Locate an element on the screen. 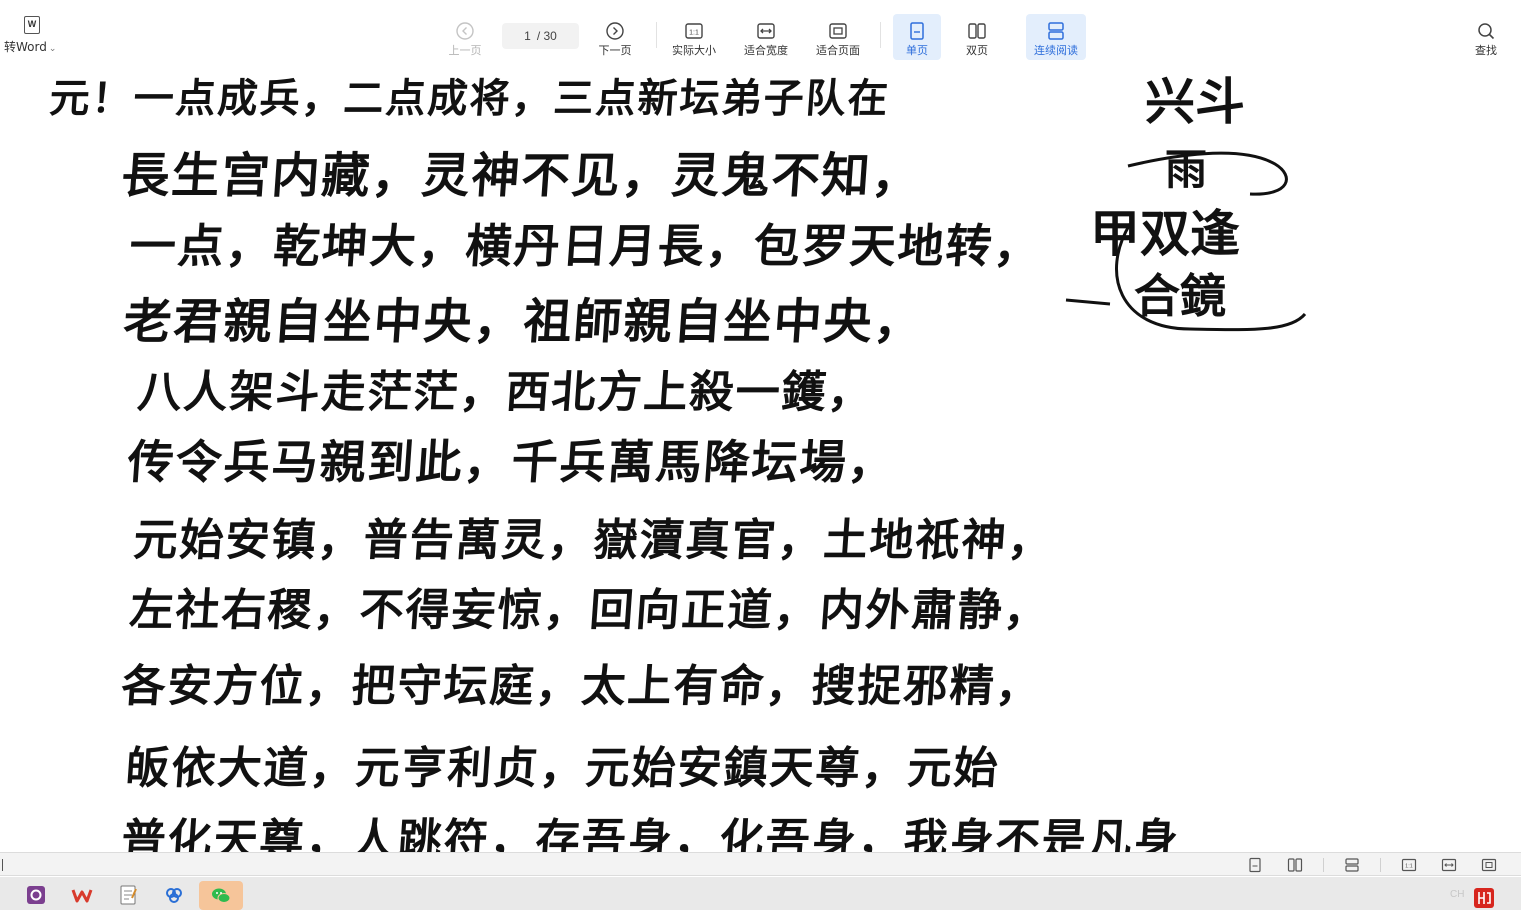 The height and width of the screenshot is (910, 1521). fit-width-label: 适合宽度 is located at coordinates (766, 50).